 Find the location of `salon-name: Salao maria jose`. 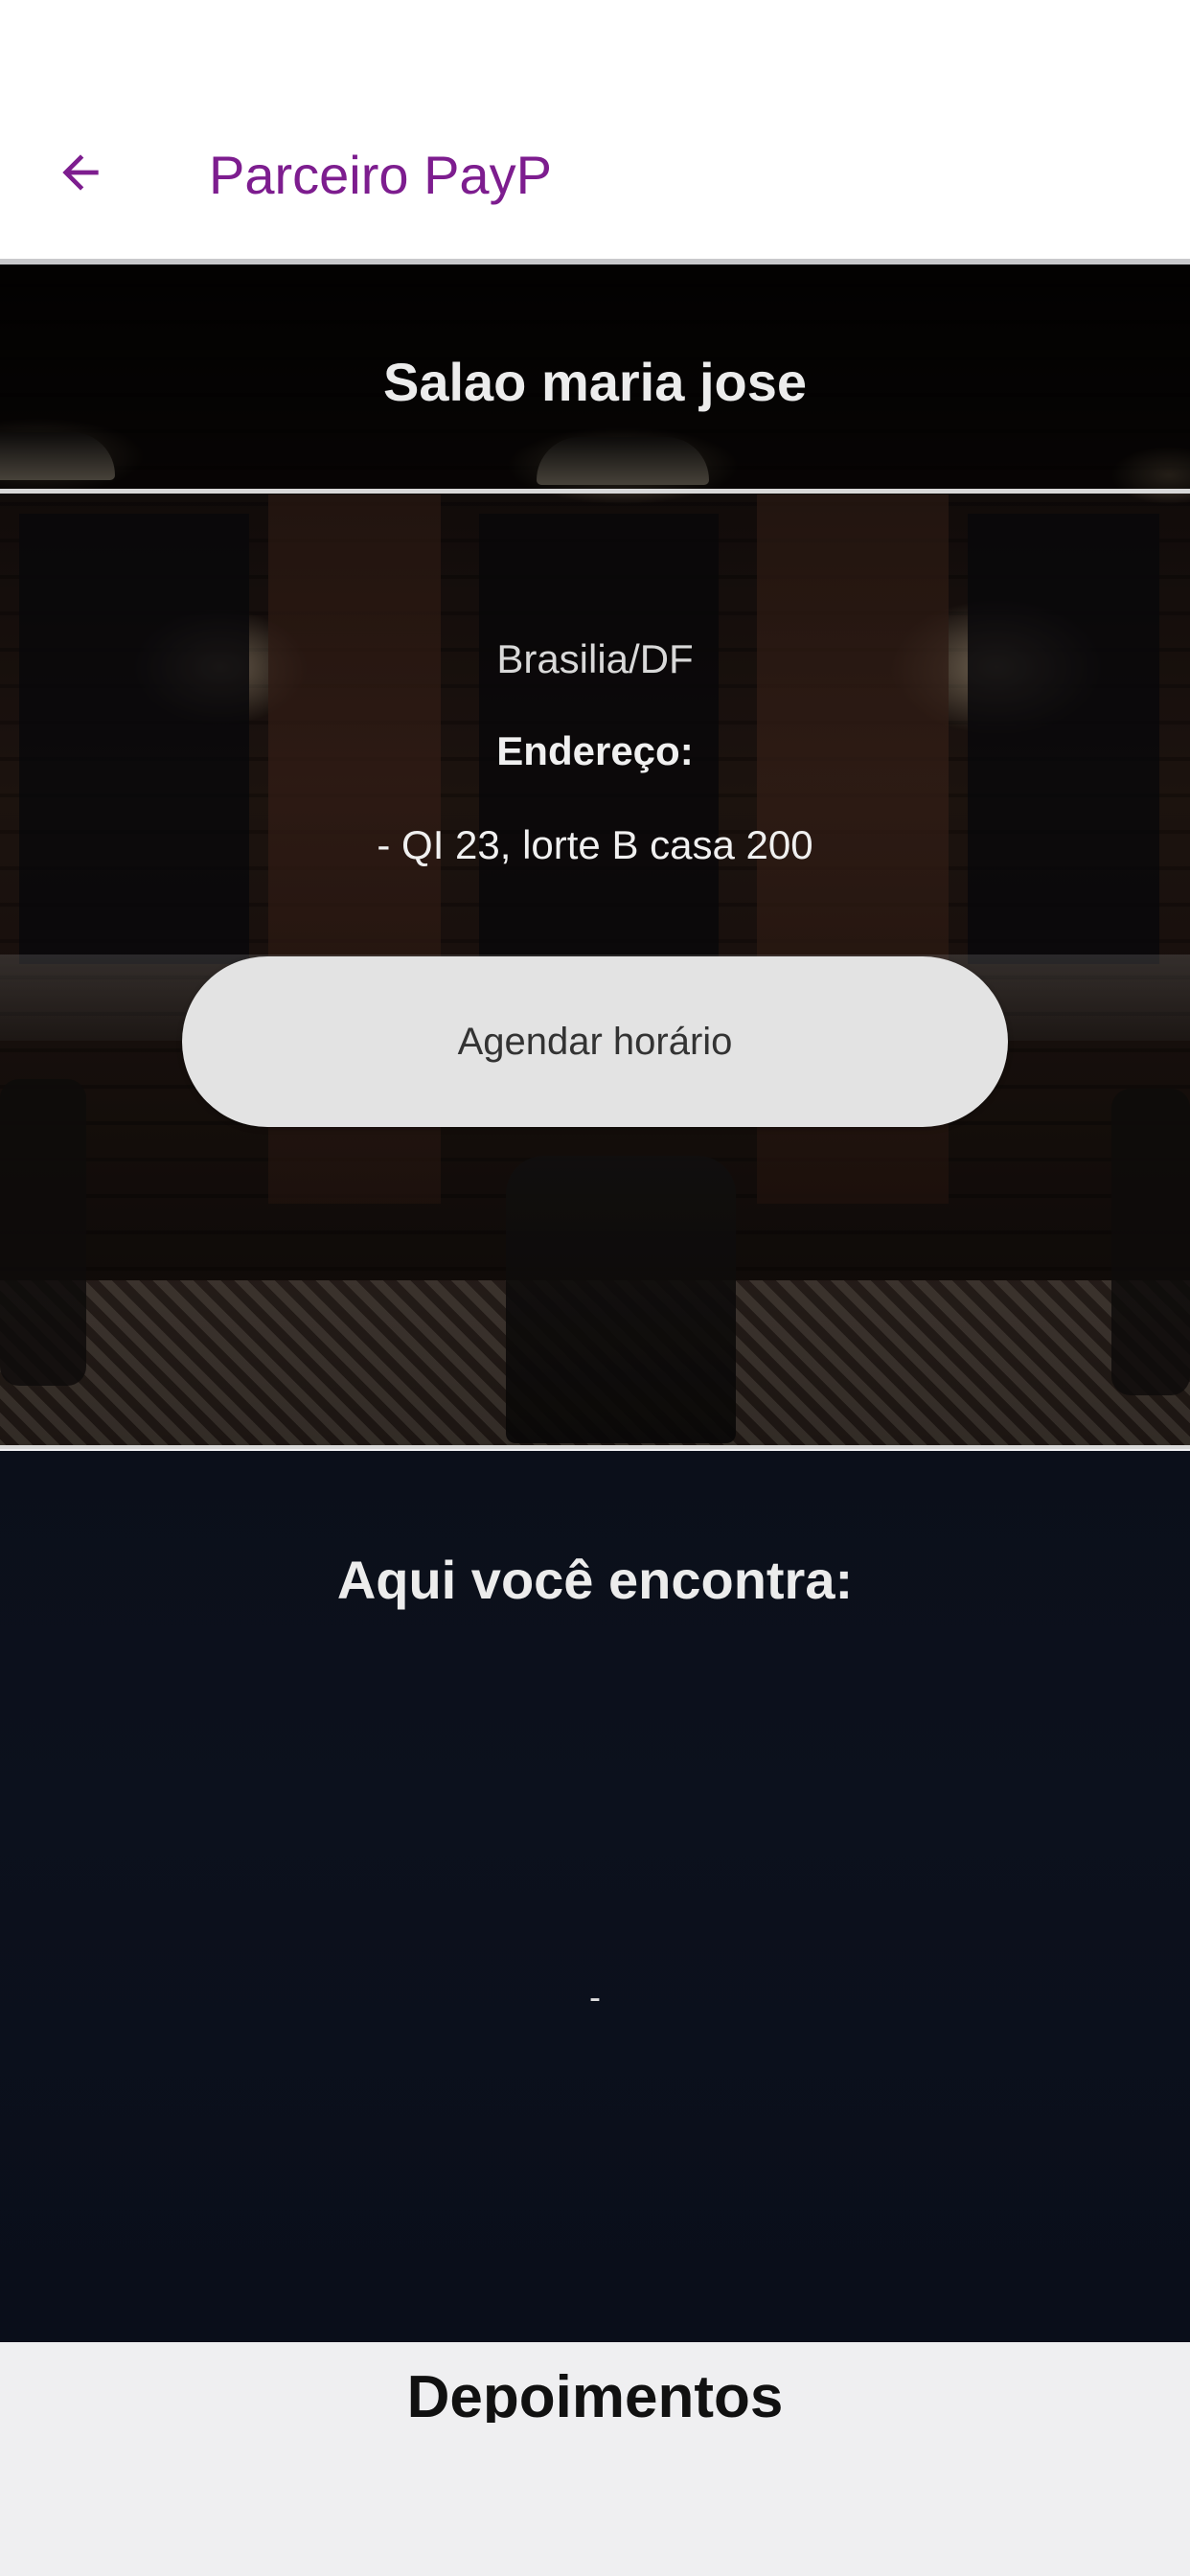

salon-name: Salao maria jose is located at coordinates (594, 382).